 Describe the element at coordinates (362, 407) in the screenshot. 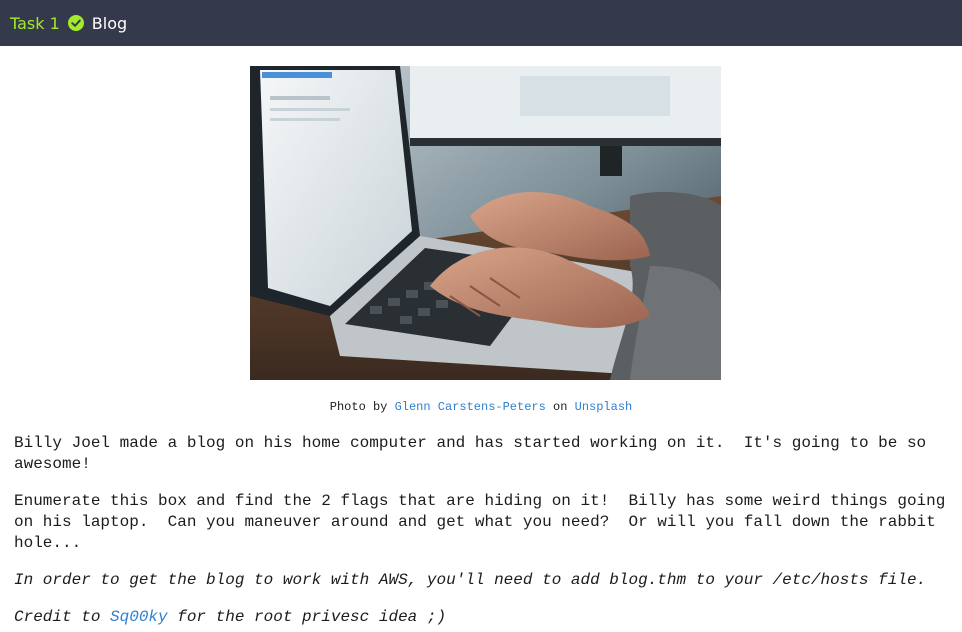

I see `caption-prefix: Photo by` at that location.